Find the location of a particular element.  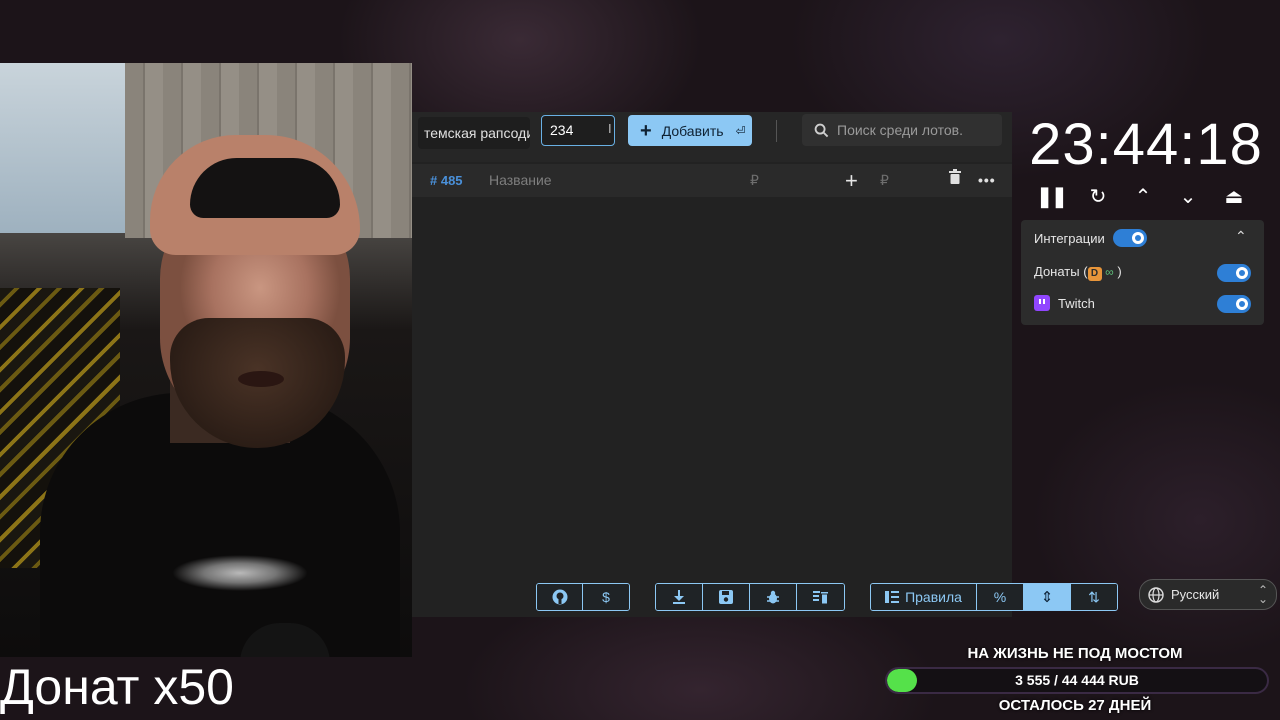

lot-search-input: Поиск среди лотов. is located at coordinates (902, 130).